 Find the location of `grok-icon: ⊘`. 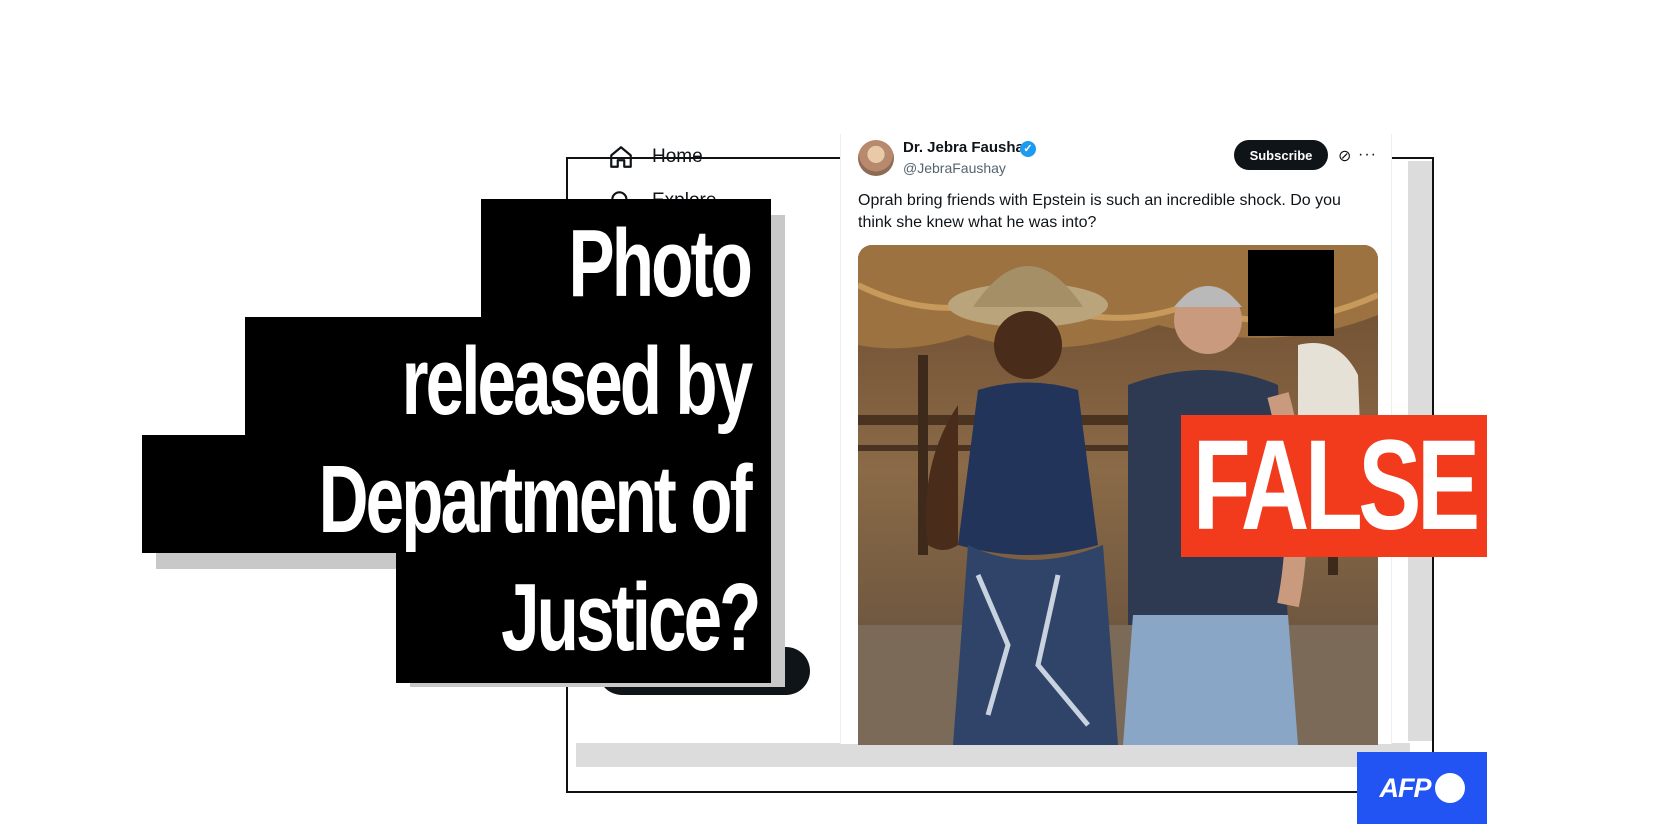

grok-icon: ⊘ is located at coordinates (1344, 156).